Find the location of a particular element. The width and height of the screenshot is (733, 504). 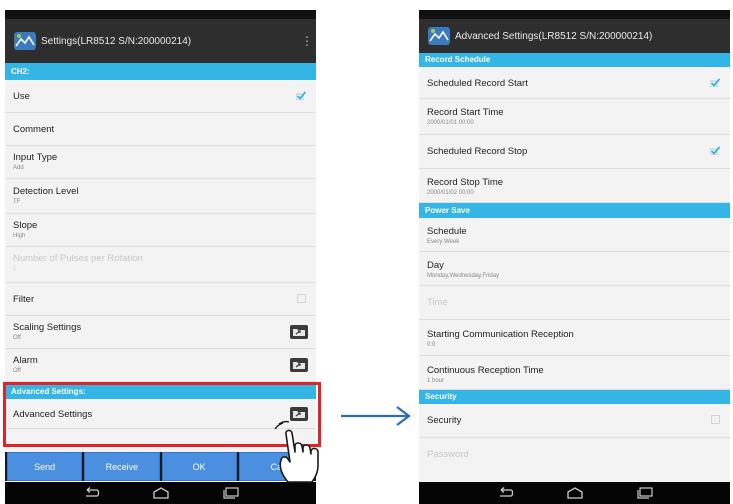

setting-value: 2000/01/01 00:00 is located at coordinates (450, 123).